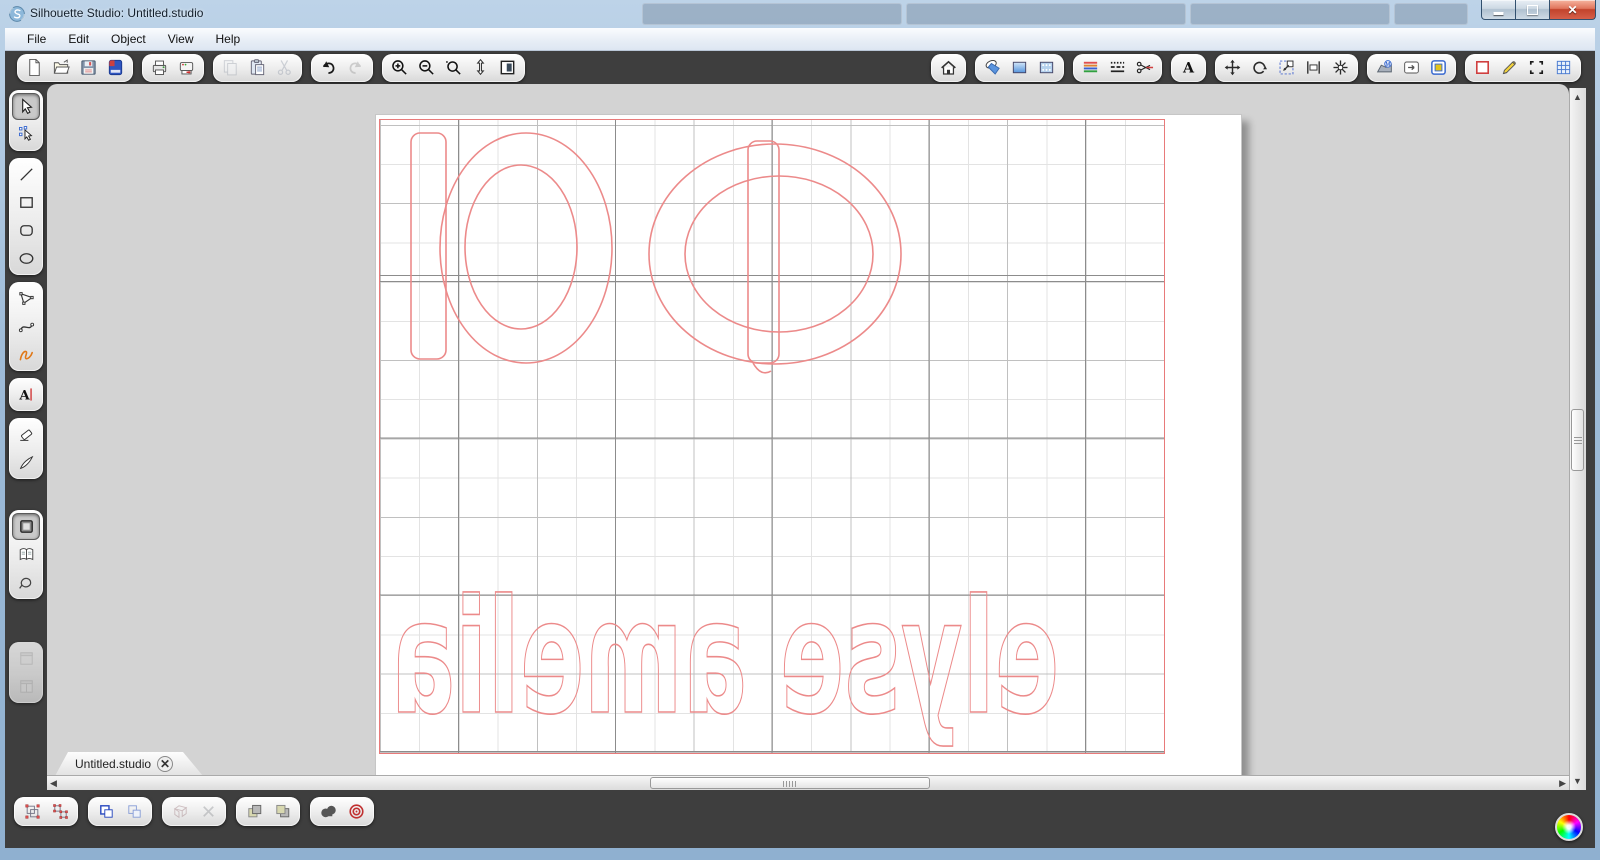 The width and height of the screenshot is (1600, 860). I want to click on copy-button, so click(230, 68).